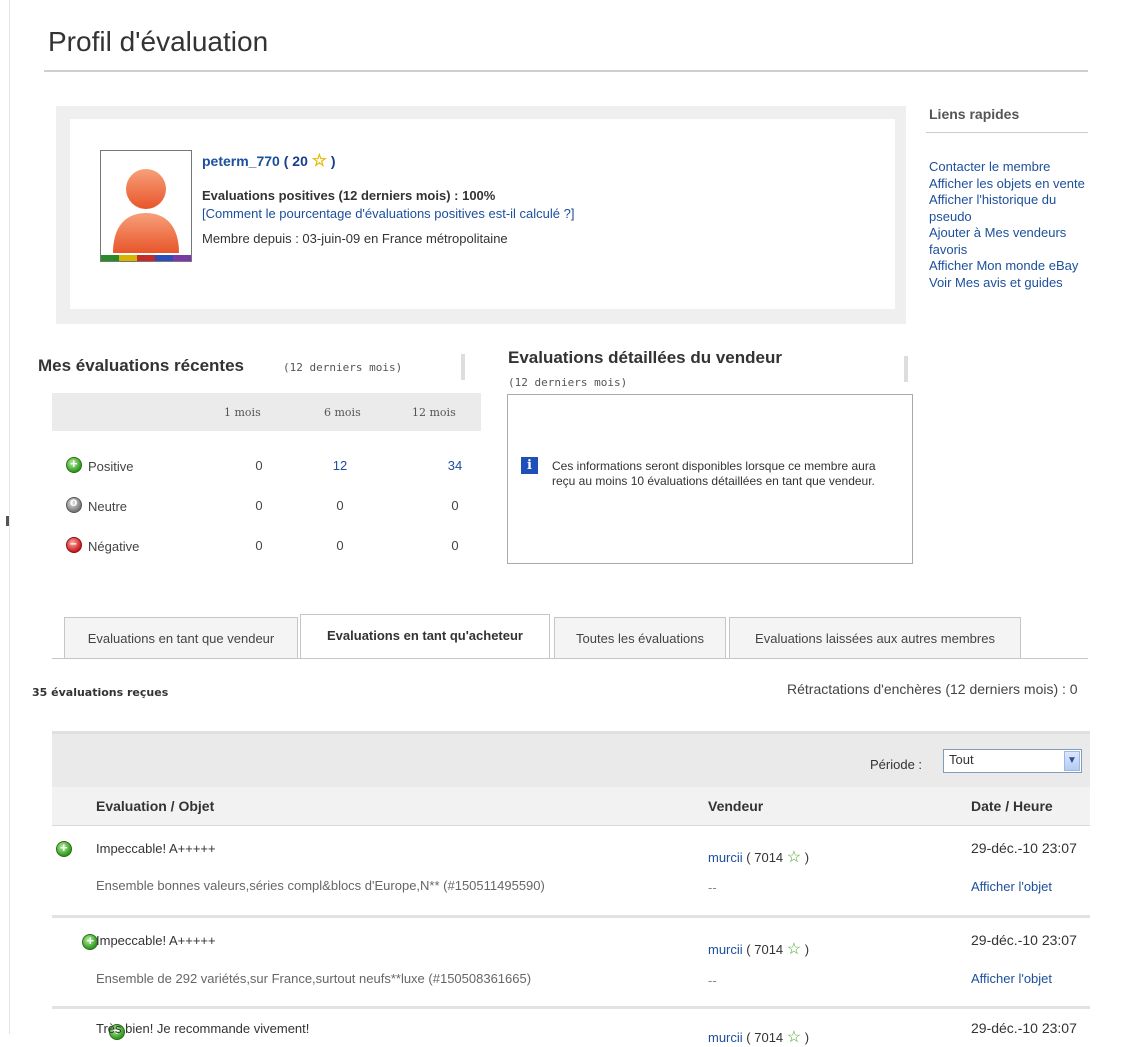  What do you see at coordinates (242, 412) in the screenshot?
I see `column-1-month: 1 mois` at bounding box center [242, 412].